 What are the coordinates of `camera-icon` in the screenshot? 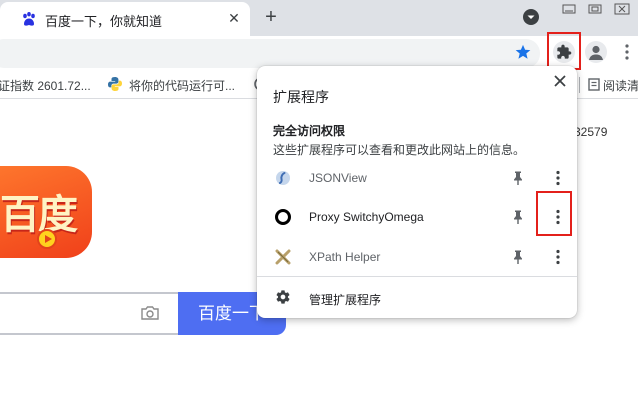 It's located at (150, 313).